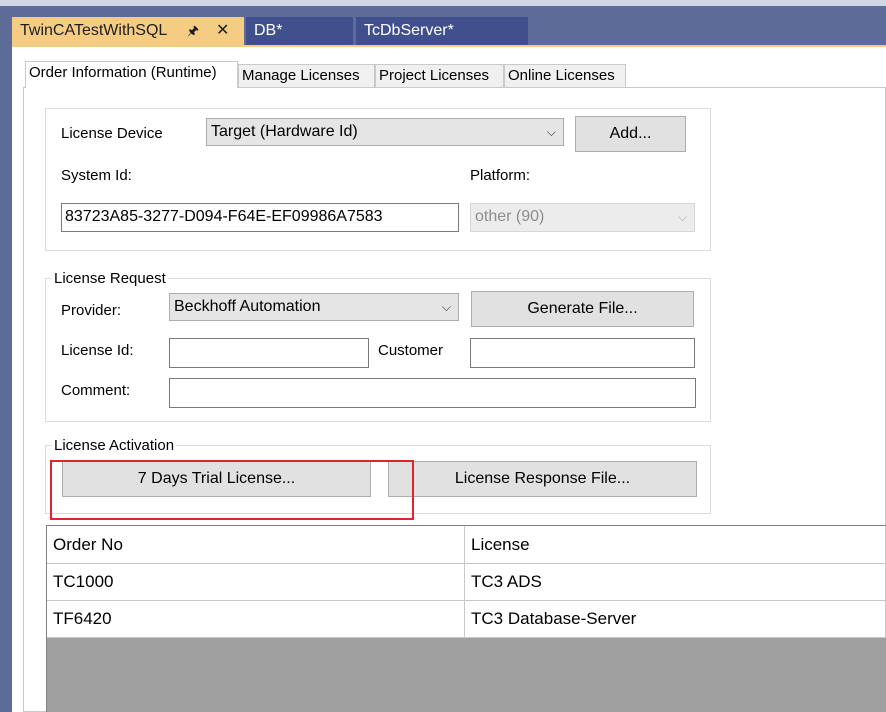 The width and height of the screenshot is (886, 712). I want to click on comment-field, so click(432, 393).